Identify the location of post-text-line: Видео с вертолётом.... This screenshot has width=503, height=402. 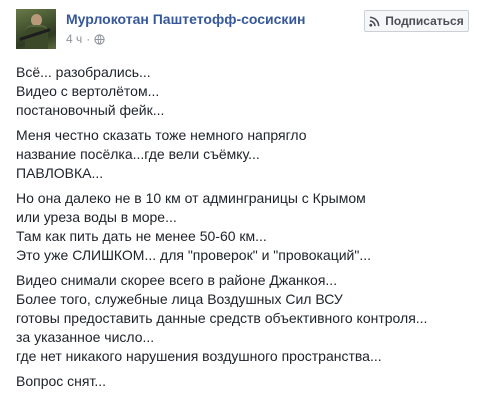
(88, 91).